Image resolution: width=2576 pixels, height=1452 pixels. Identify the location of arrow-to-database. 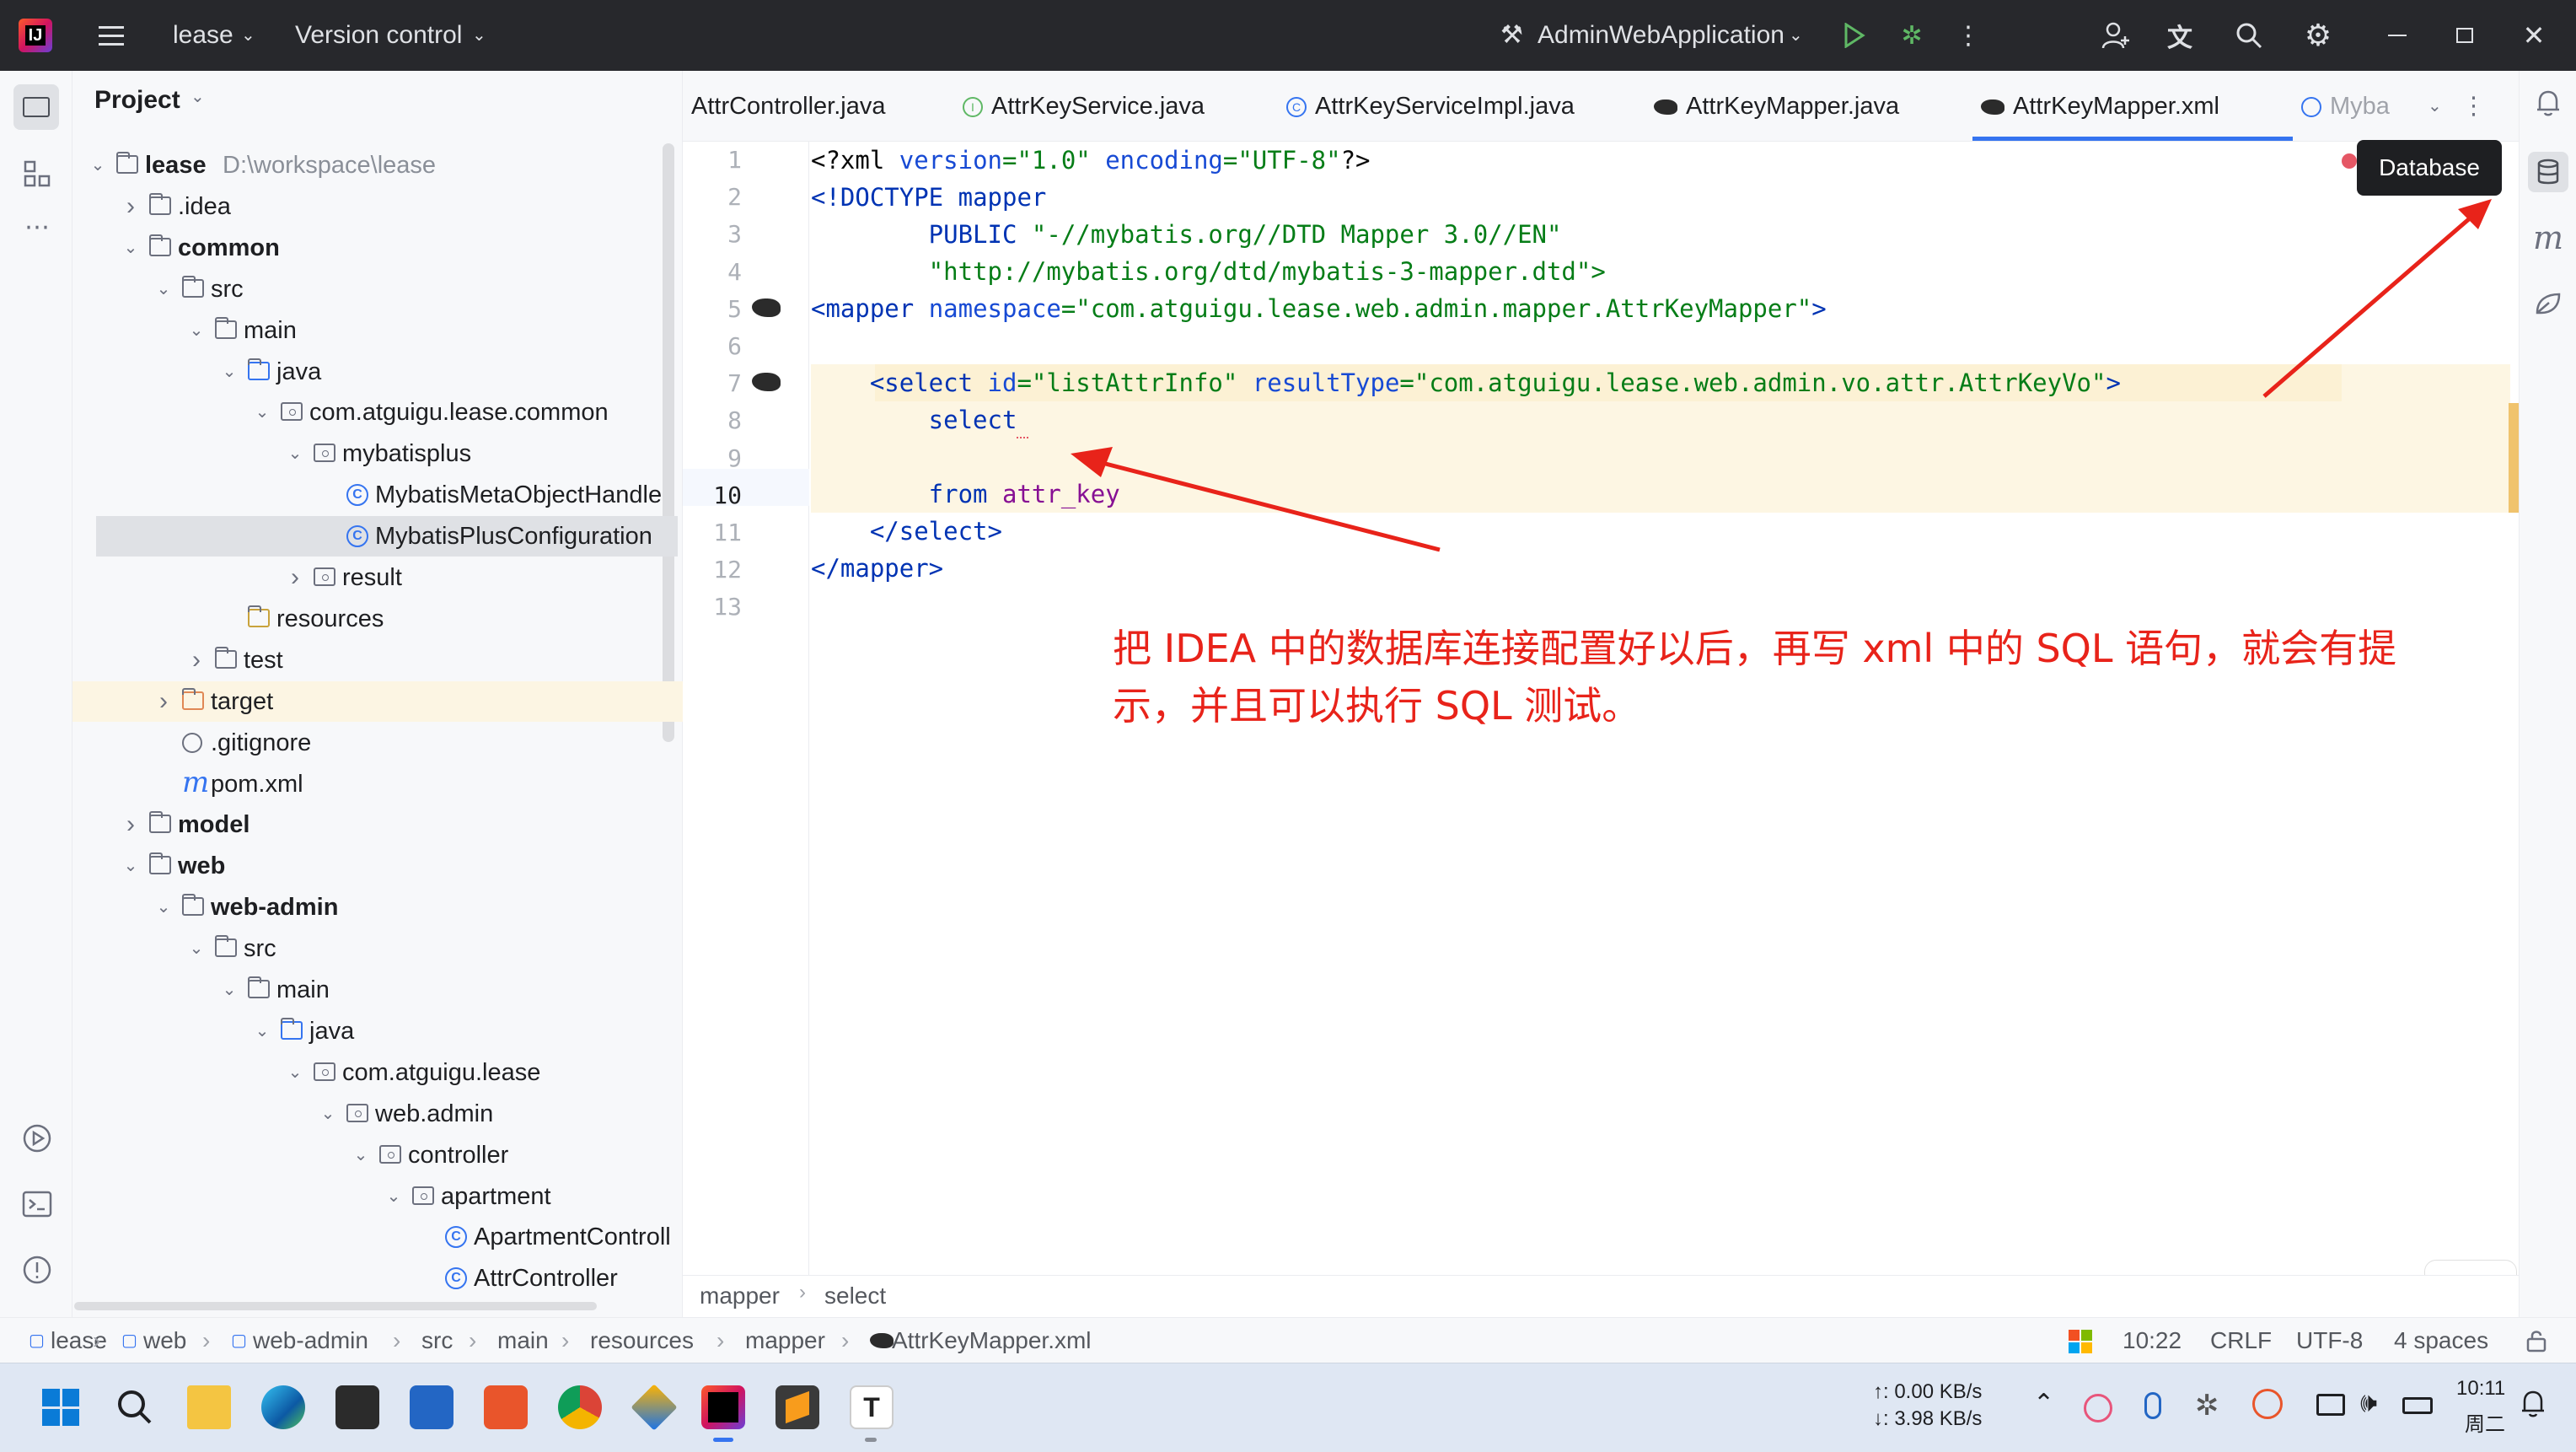
(2377, 298).